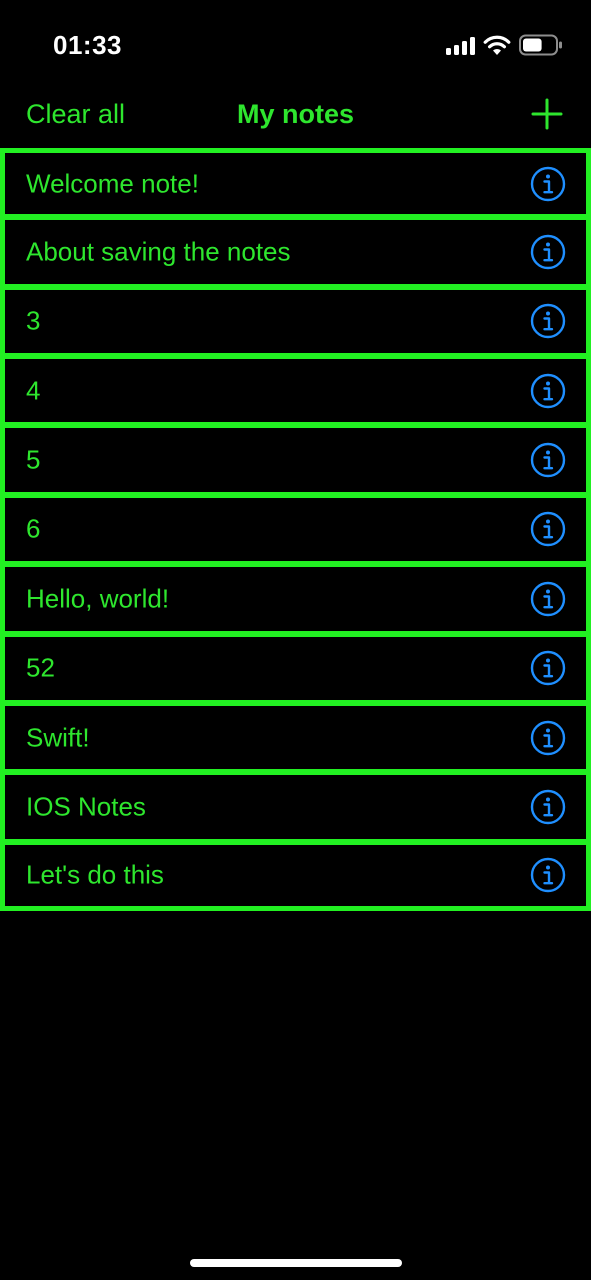 The height and width of the screenshot is (1280, 591). I want to click on page-title: My notes, so click(295, 114).